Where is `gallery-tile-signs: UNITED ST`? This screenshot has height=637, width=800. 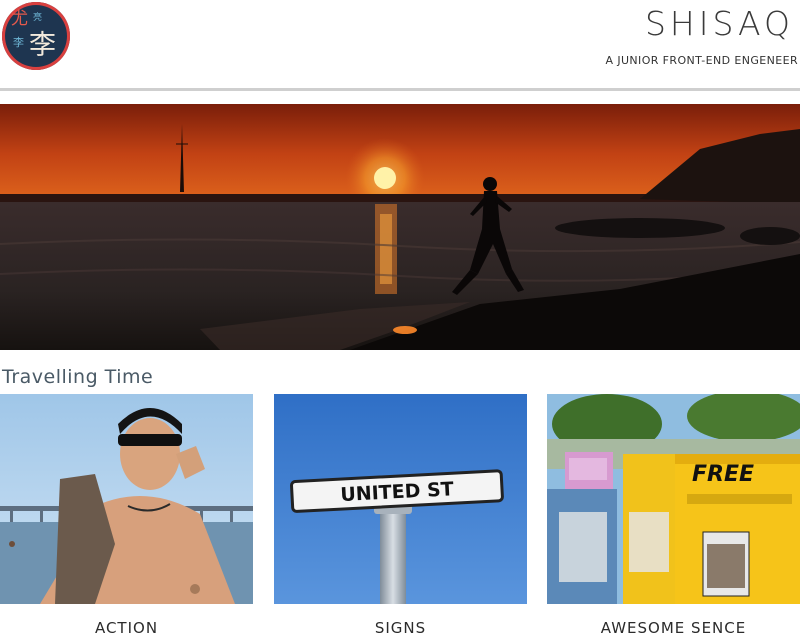
gallery-tile-signs: UNITED ST is located at coordinates (400, 499).